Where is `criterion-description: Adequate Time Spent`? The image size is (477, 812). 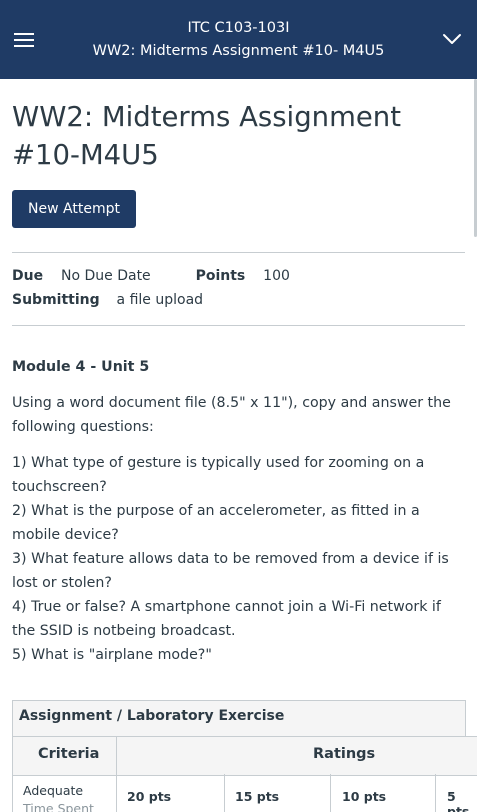
criterion-description: Adequate Time Spent is located at coordinates (58, 797).